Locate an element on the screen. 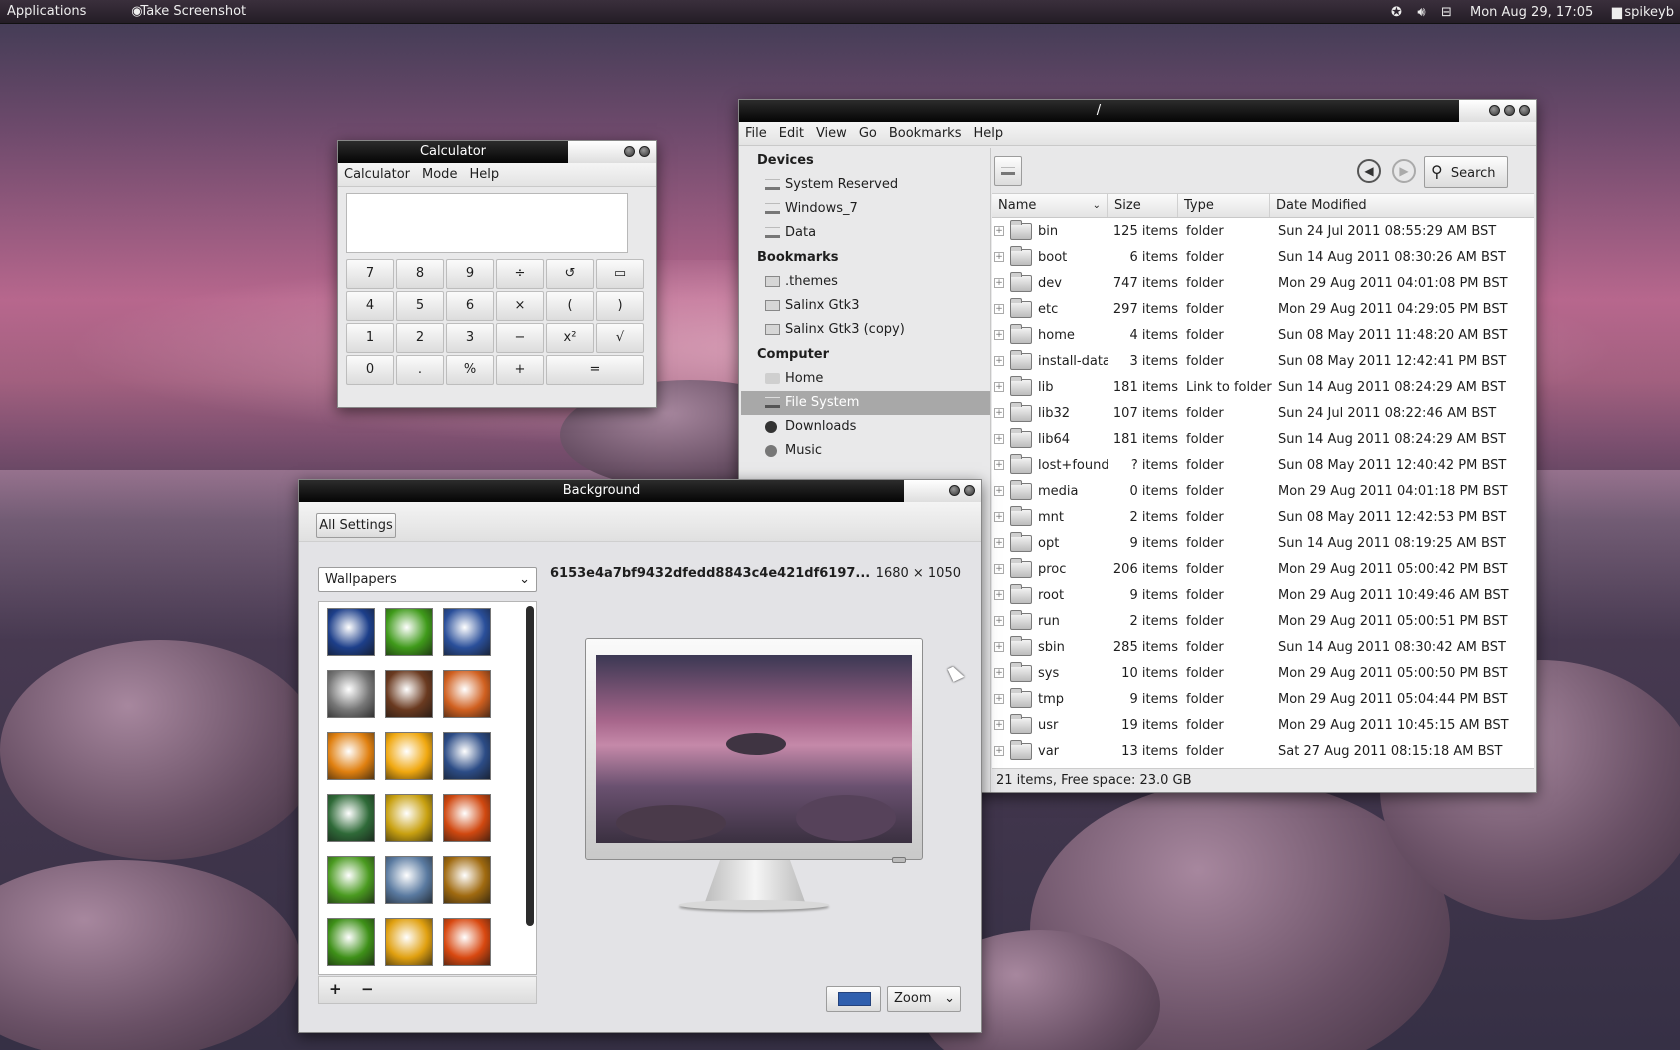  key-equals: = is located at coordinates (595, 370).